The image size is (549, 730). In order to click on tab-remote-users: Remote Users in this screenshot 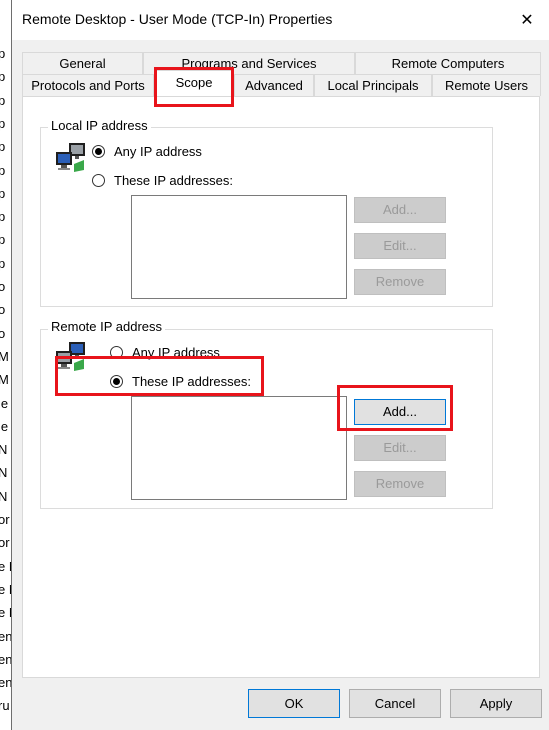, I will do `click(486, 85)`.